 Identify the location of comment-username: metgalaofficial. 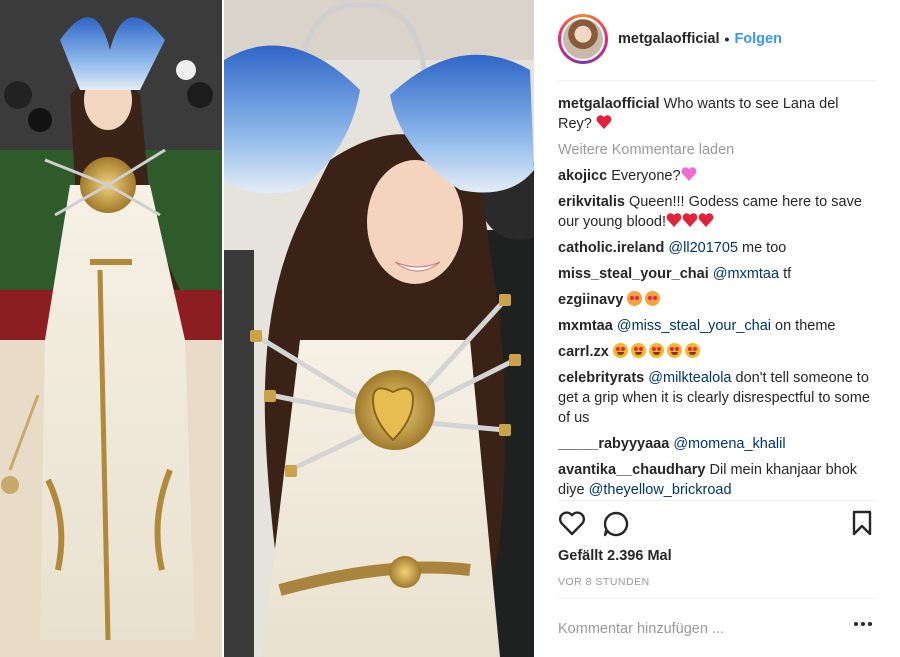
(609, 104).